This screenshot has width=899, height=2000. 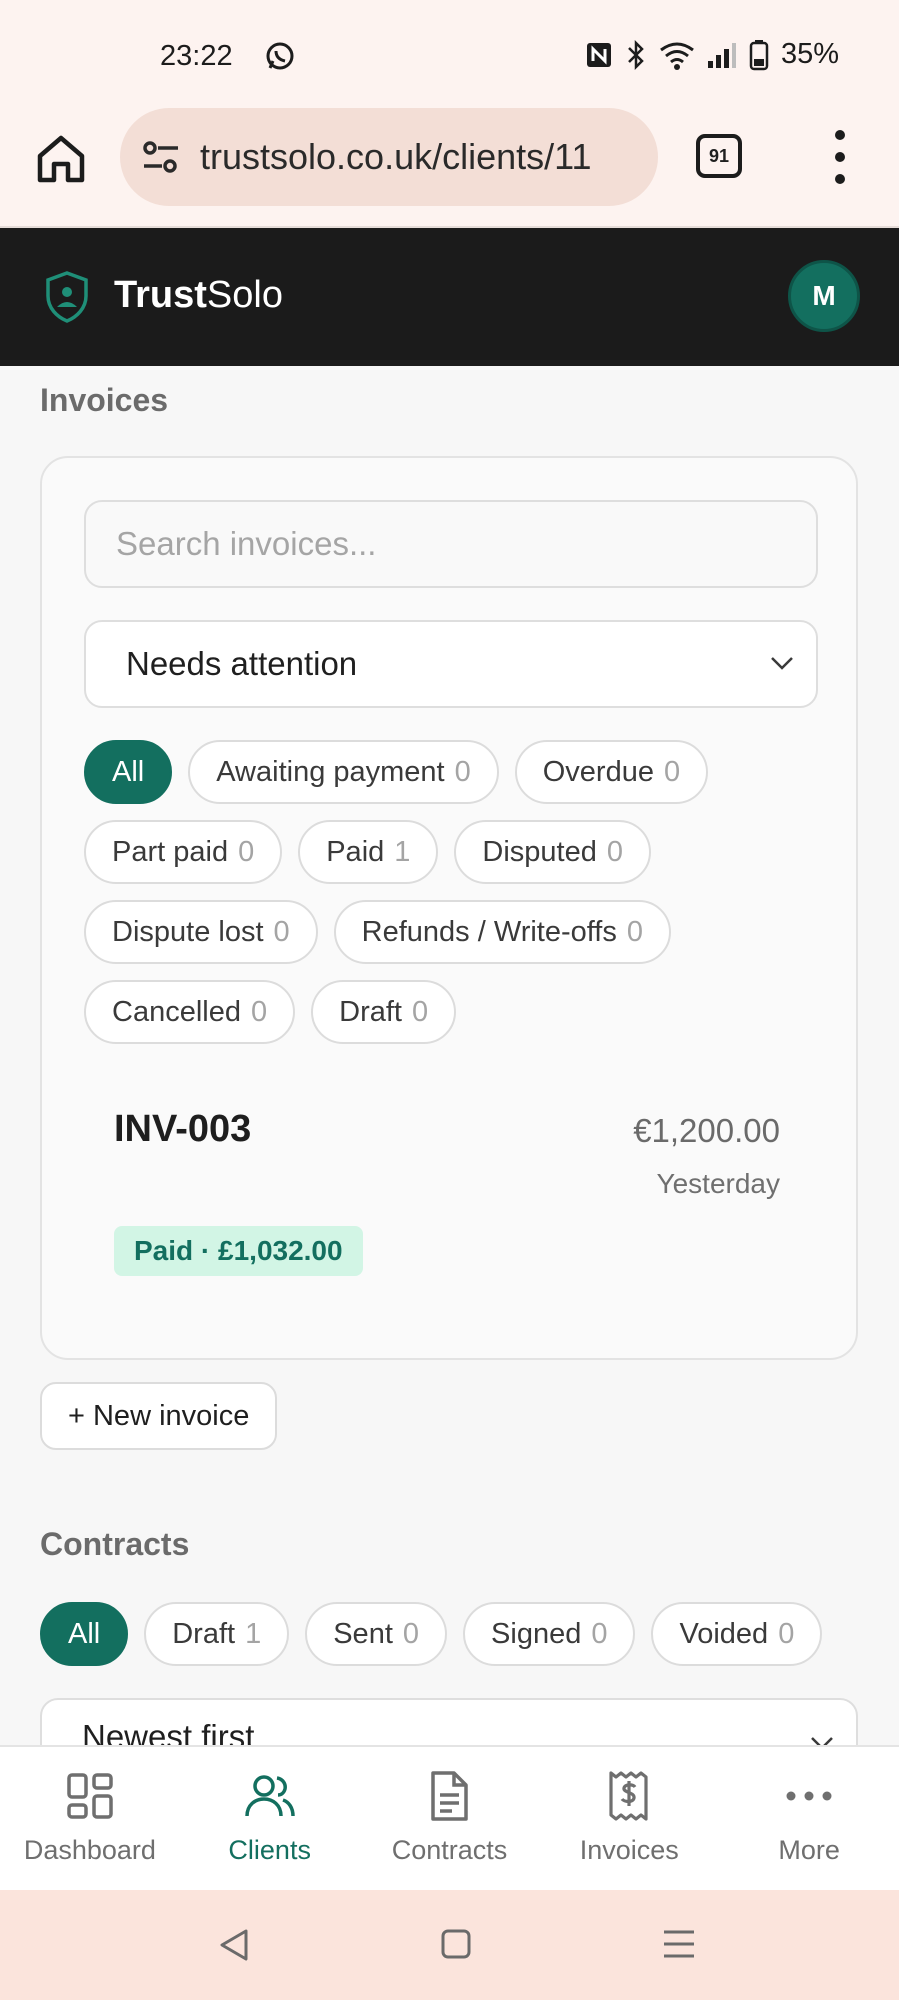 I want to click on browser-menu-button, so click(x=840, y=157).